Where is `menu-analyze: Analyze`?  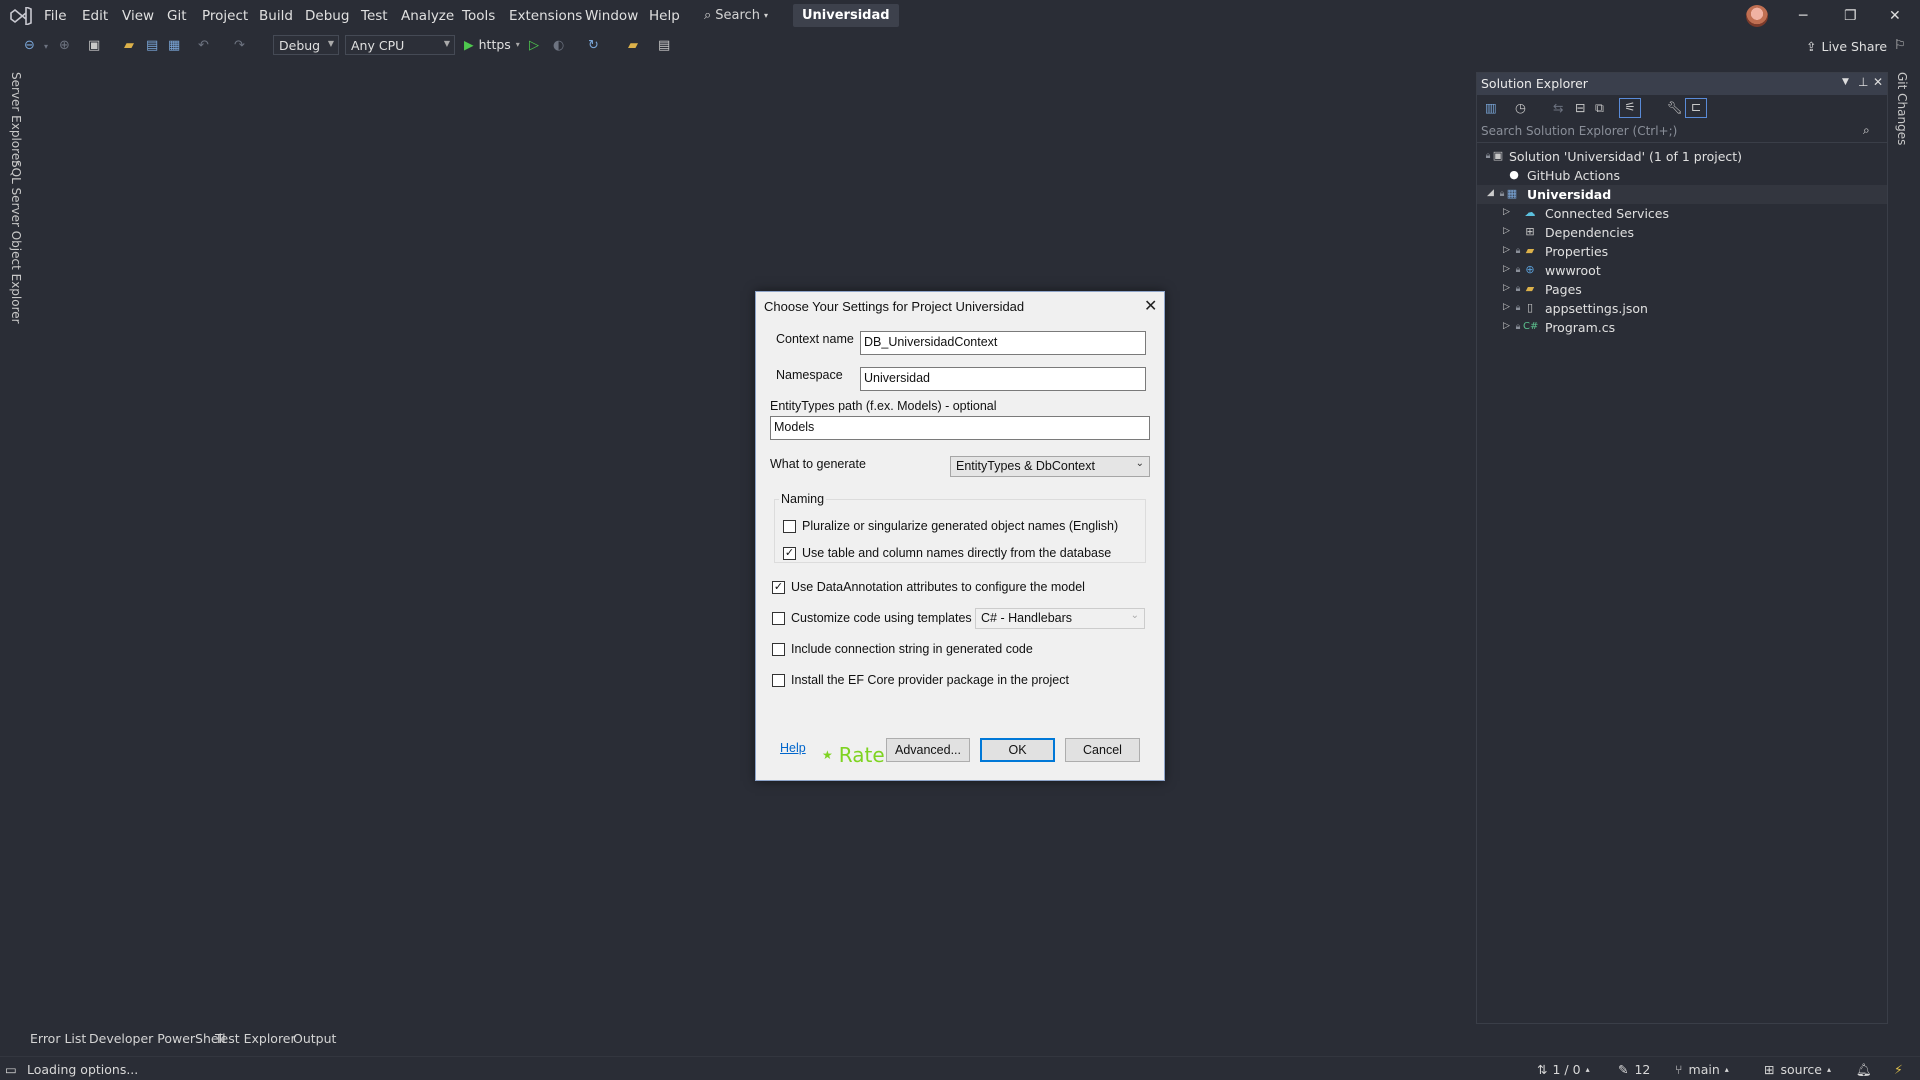 menu-analyze: Analyze is located at coordinates (427, 16).